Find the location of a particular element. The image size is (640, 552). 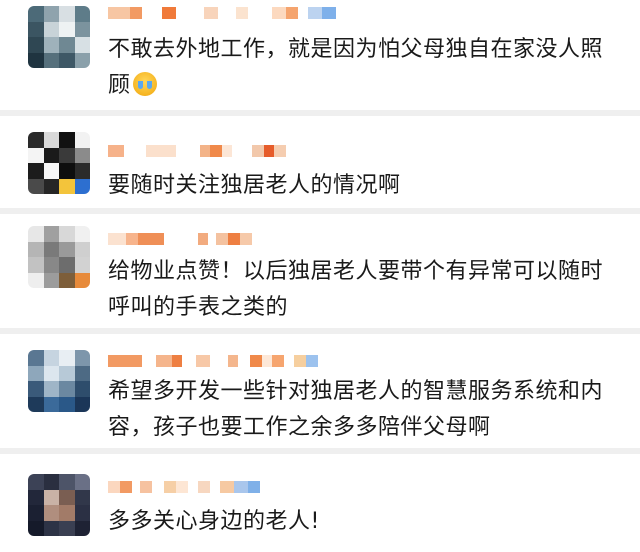

crying-face-emoji-icon is located at coordinates (144, 84).